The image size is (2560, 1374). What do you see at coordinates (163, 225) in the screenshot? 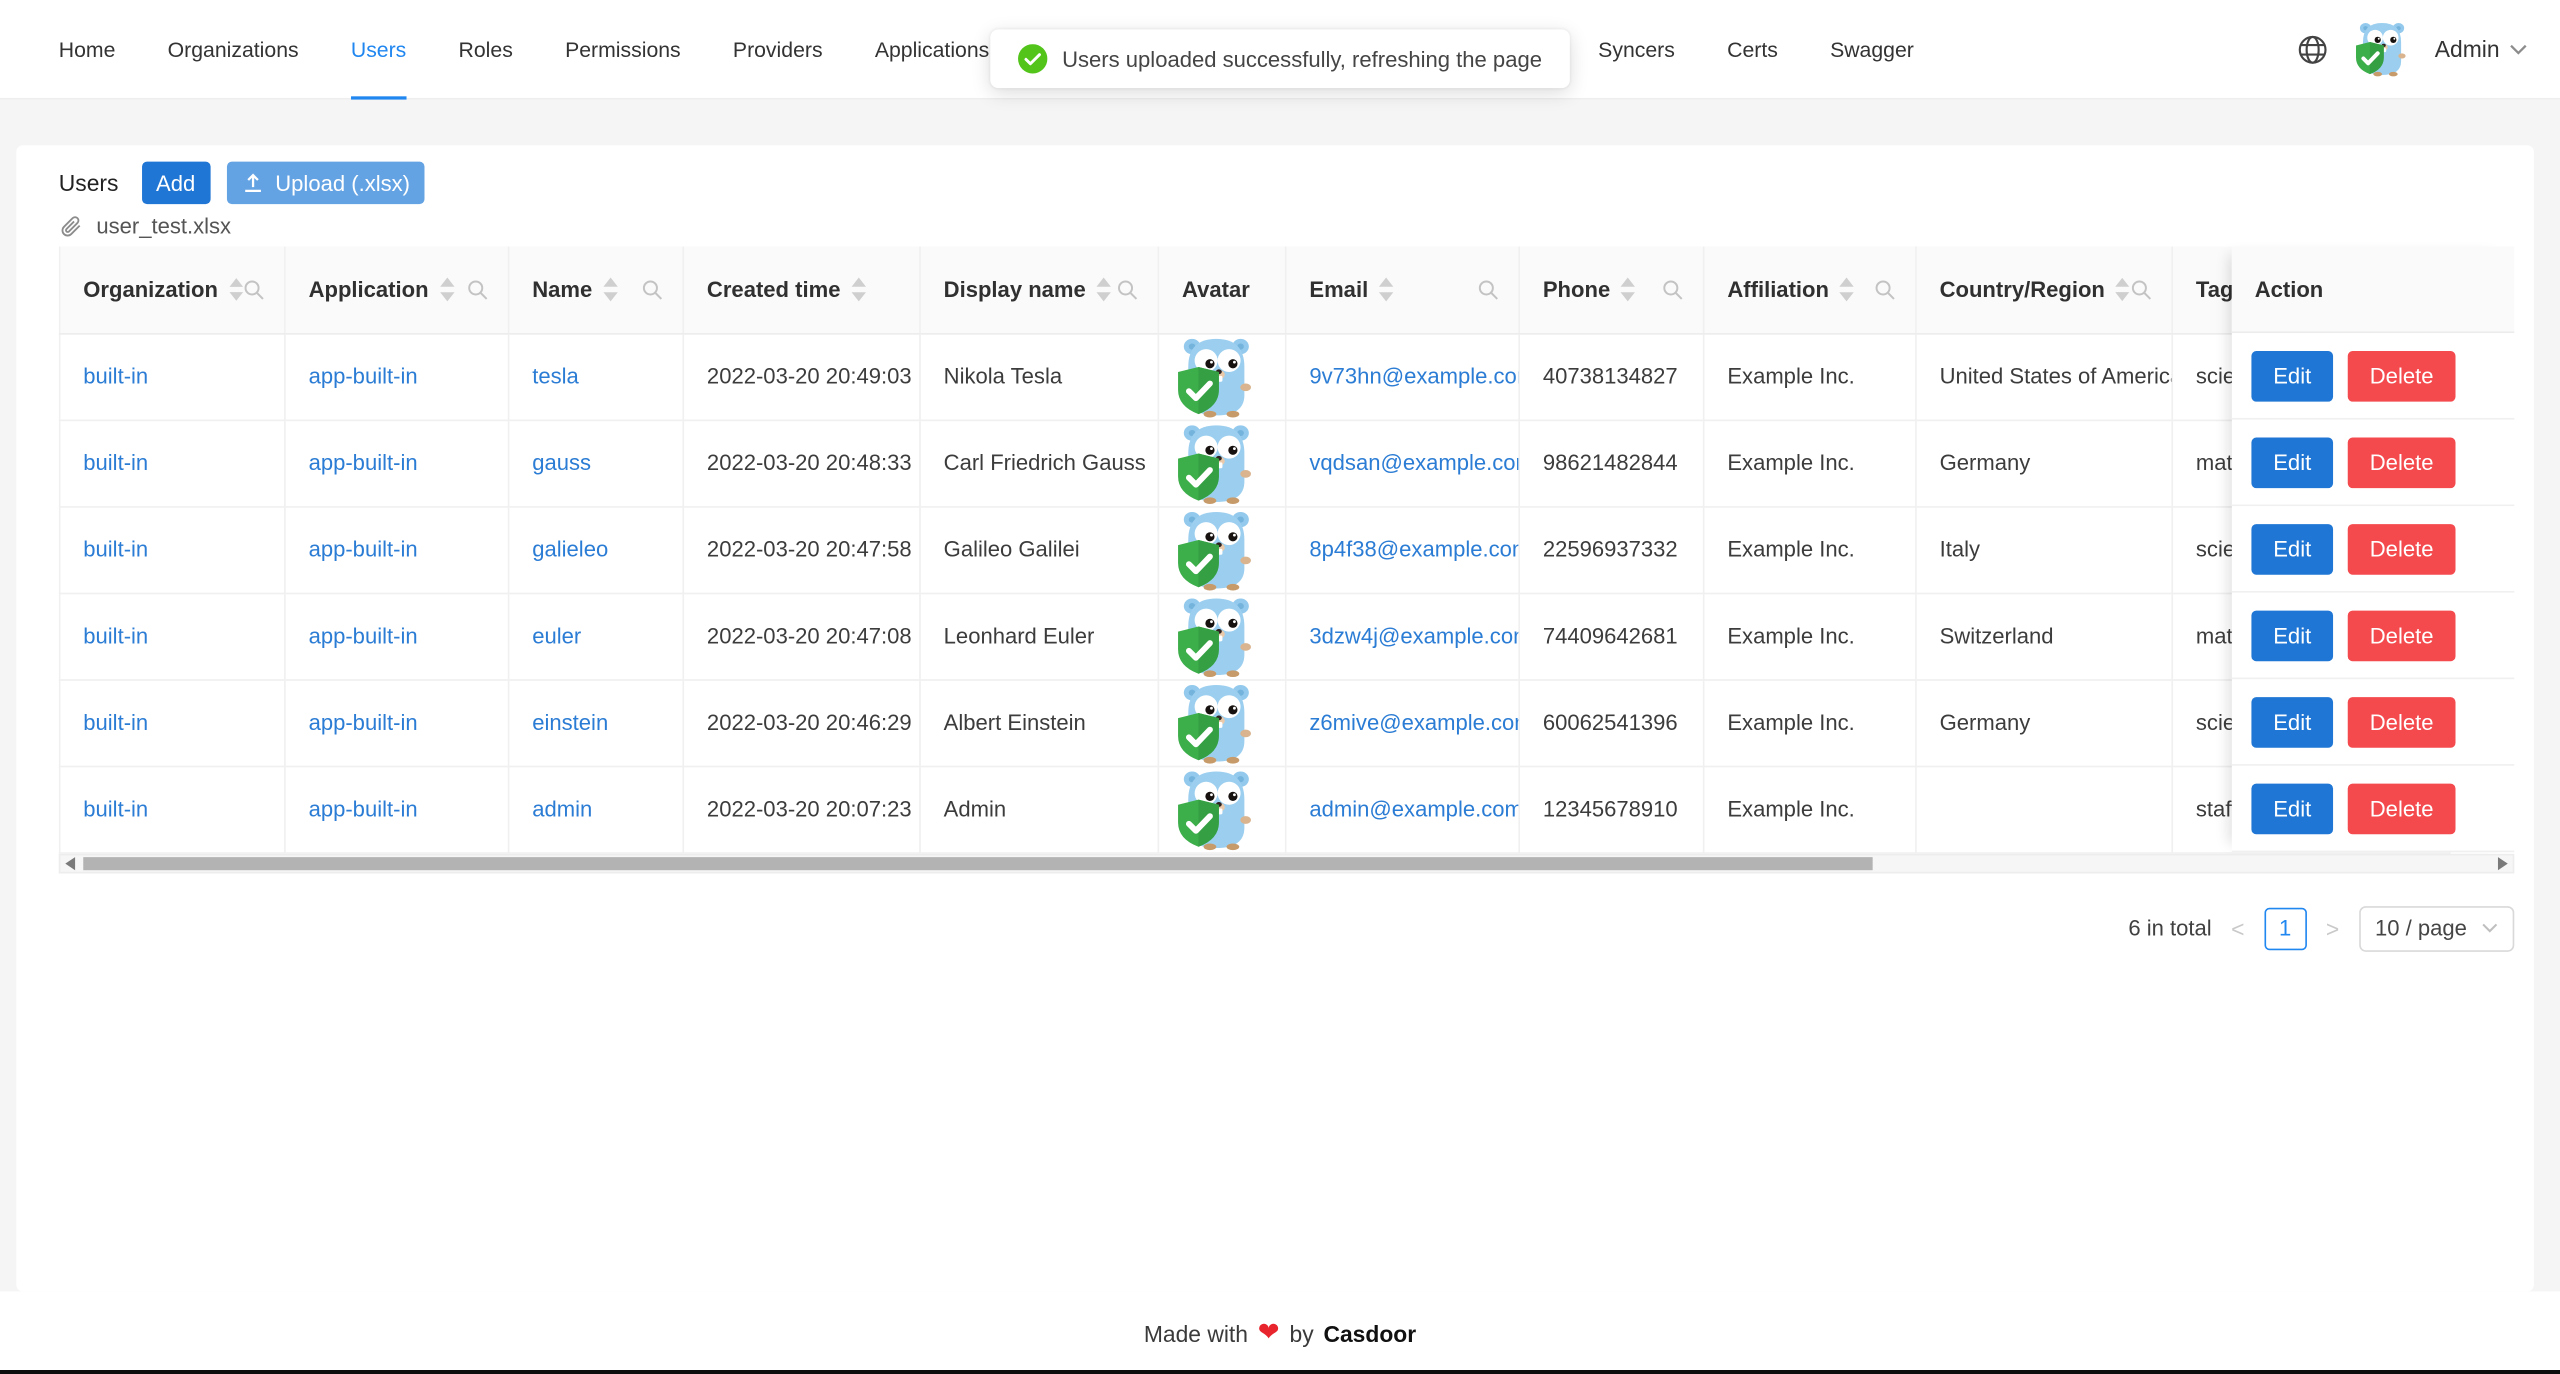
I see `uploaded-file-name: user_test.xlsx` at bounding box center [163, 225].